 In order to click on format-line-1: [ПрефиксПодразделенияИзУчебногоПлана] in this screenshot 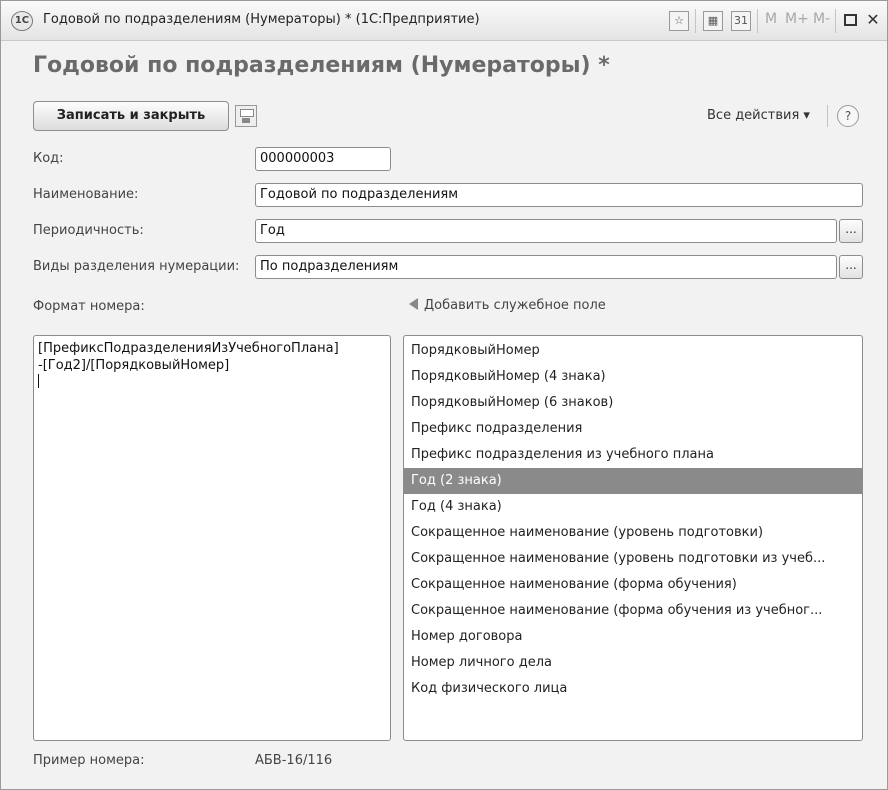, I will do `click(188, 348)`.